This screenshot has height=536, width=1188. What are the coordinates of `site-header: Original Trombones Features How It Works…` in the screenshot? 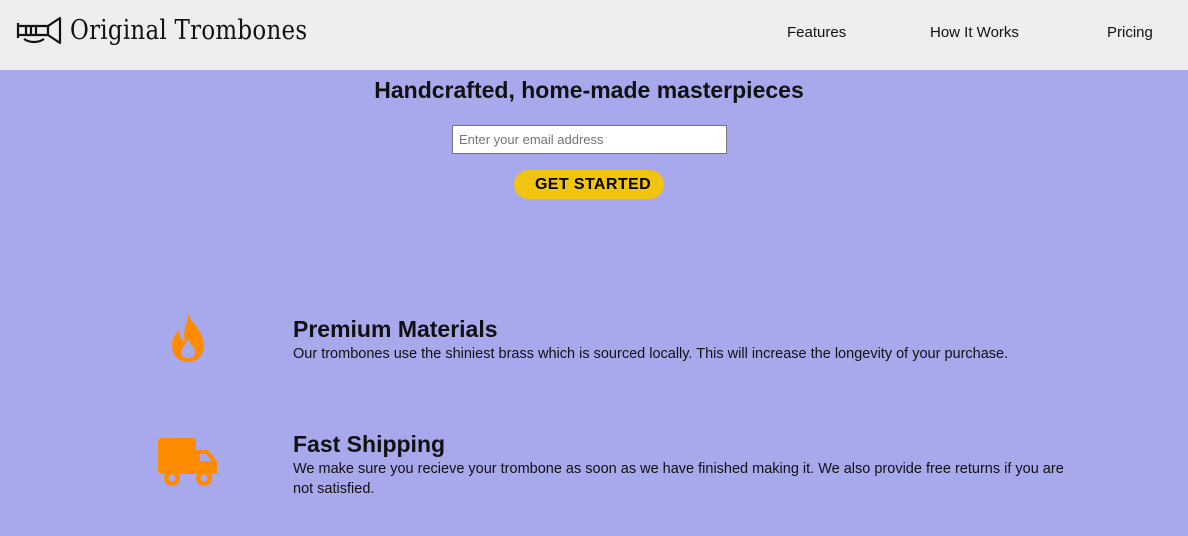 It's located at (594, 35).